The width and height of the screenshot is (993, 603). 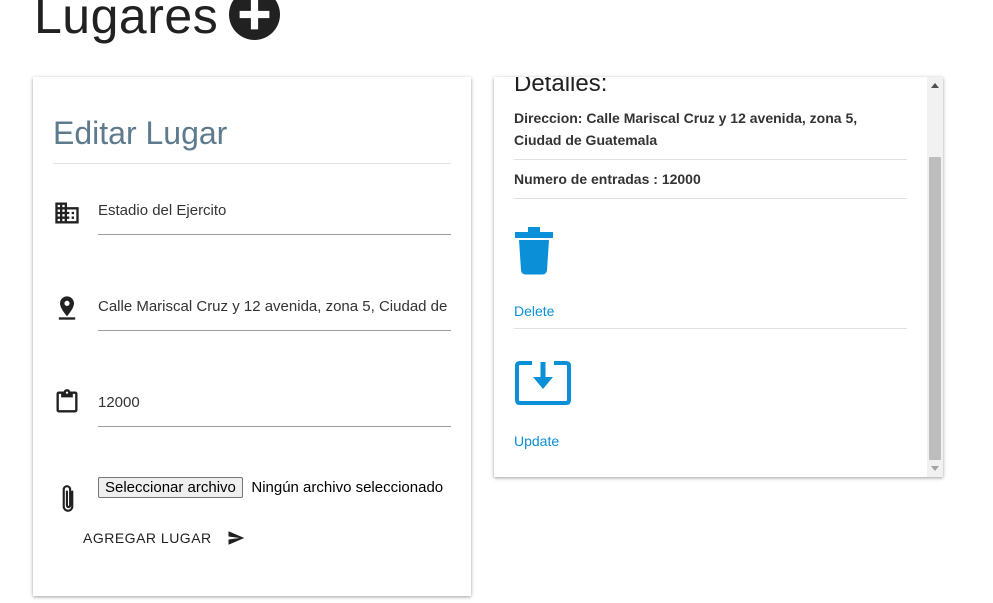 I want to click on clipboard-icon, so click(x=67, y=401).